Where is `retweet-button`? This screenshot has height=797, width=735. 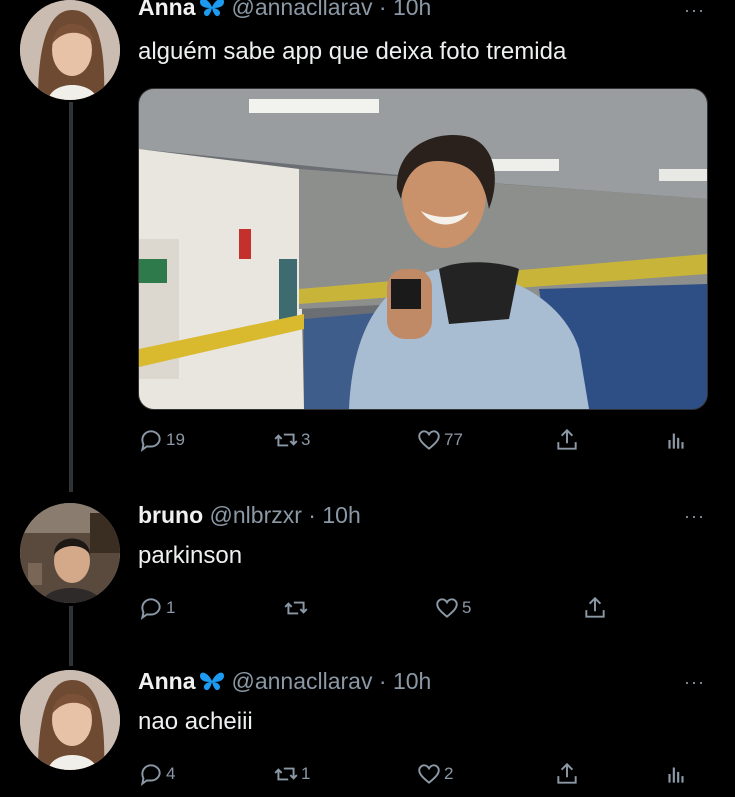 retweet-button is located at coordinates (297, 608).